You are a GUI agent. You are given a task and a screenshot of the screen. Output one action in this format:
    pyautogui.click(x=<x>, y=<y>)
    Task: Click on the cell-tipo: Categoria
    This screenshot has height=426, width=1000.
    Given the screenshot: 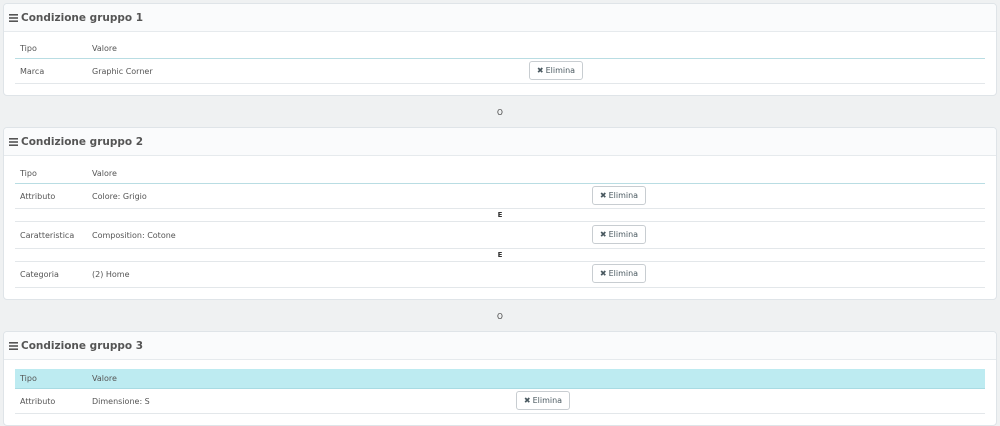 What is the action you would take?
    pyautogui.click(x=39, y=274)
    